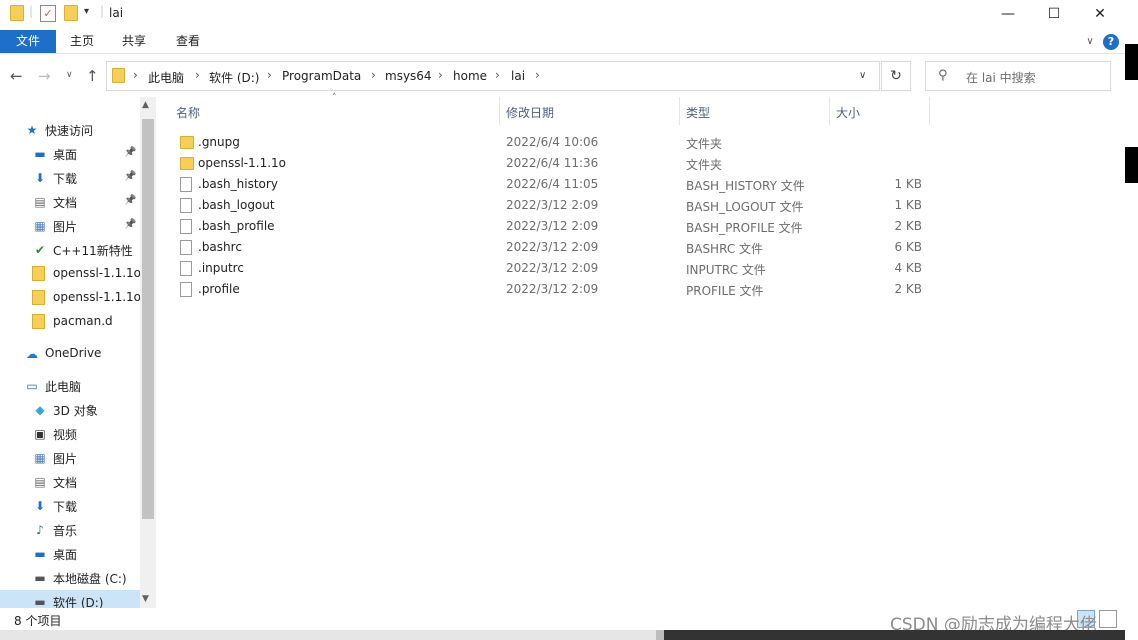 The image size is (1138, 640). I want to click on file-size: 4 KB, so click(908, 268).